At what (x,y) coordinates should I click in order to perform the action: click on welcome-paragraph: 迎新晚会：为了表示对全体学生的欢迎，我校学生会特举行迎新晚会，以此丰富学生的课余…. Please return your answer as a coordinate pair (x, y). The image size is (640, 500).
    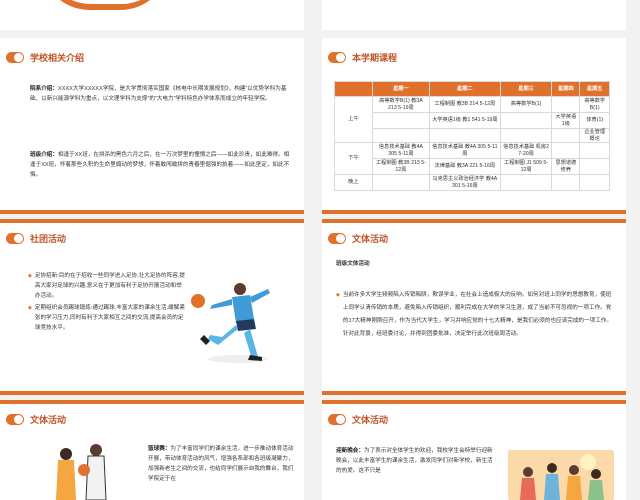
    Looking at the image, I should click on (414, 461).